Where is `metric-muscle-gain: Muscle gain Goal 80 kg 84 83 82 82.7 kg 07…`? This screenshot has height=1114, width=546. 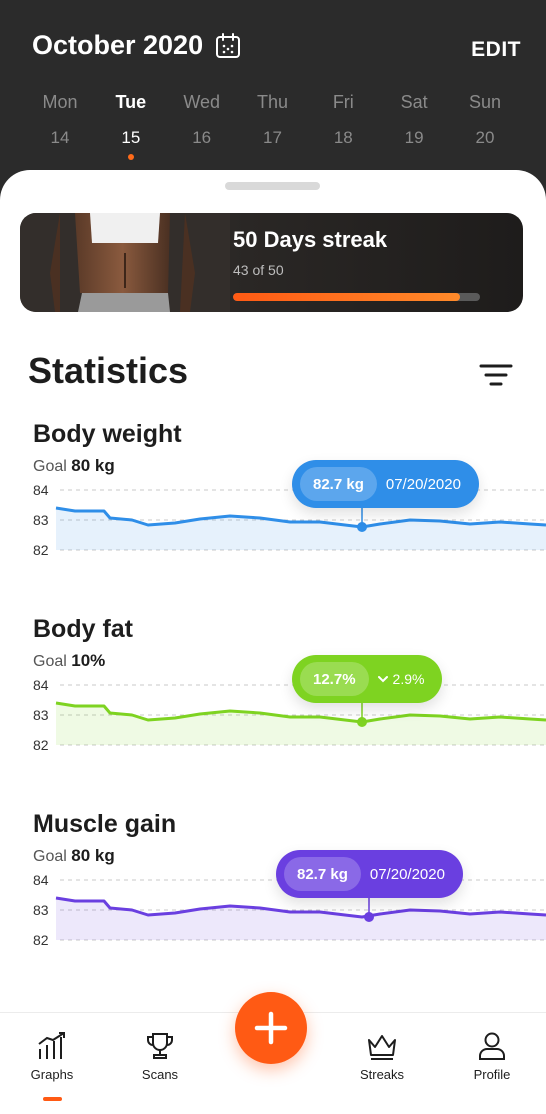 metric-muscle-gain: Muscle gain Goal 80 kg 84 83 82 82.7 kg 07… is located at coordinates (273, 890).